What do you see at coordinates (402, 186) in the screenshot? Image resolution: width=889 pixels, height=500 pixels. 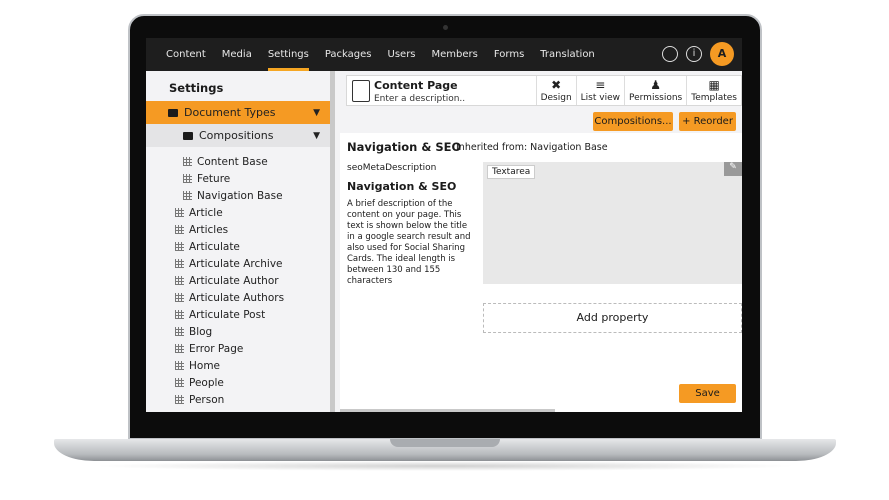 I see `property-name: Navigation & SEO` at bounding box center [402, 186].